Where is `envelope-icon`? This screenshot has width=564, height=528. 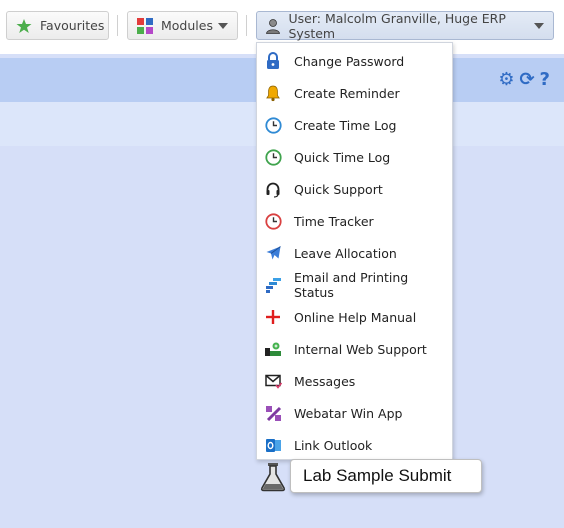
envelope-icon is located at coordinates (273, 381).